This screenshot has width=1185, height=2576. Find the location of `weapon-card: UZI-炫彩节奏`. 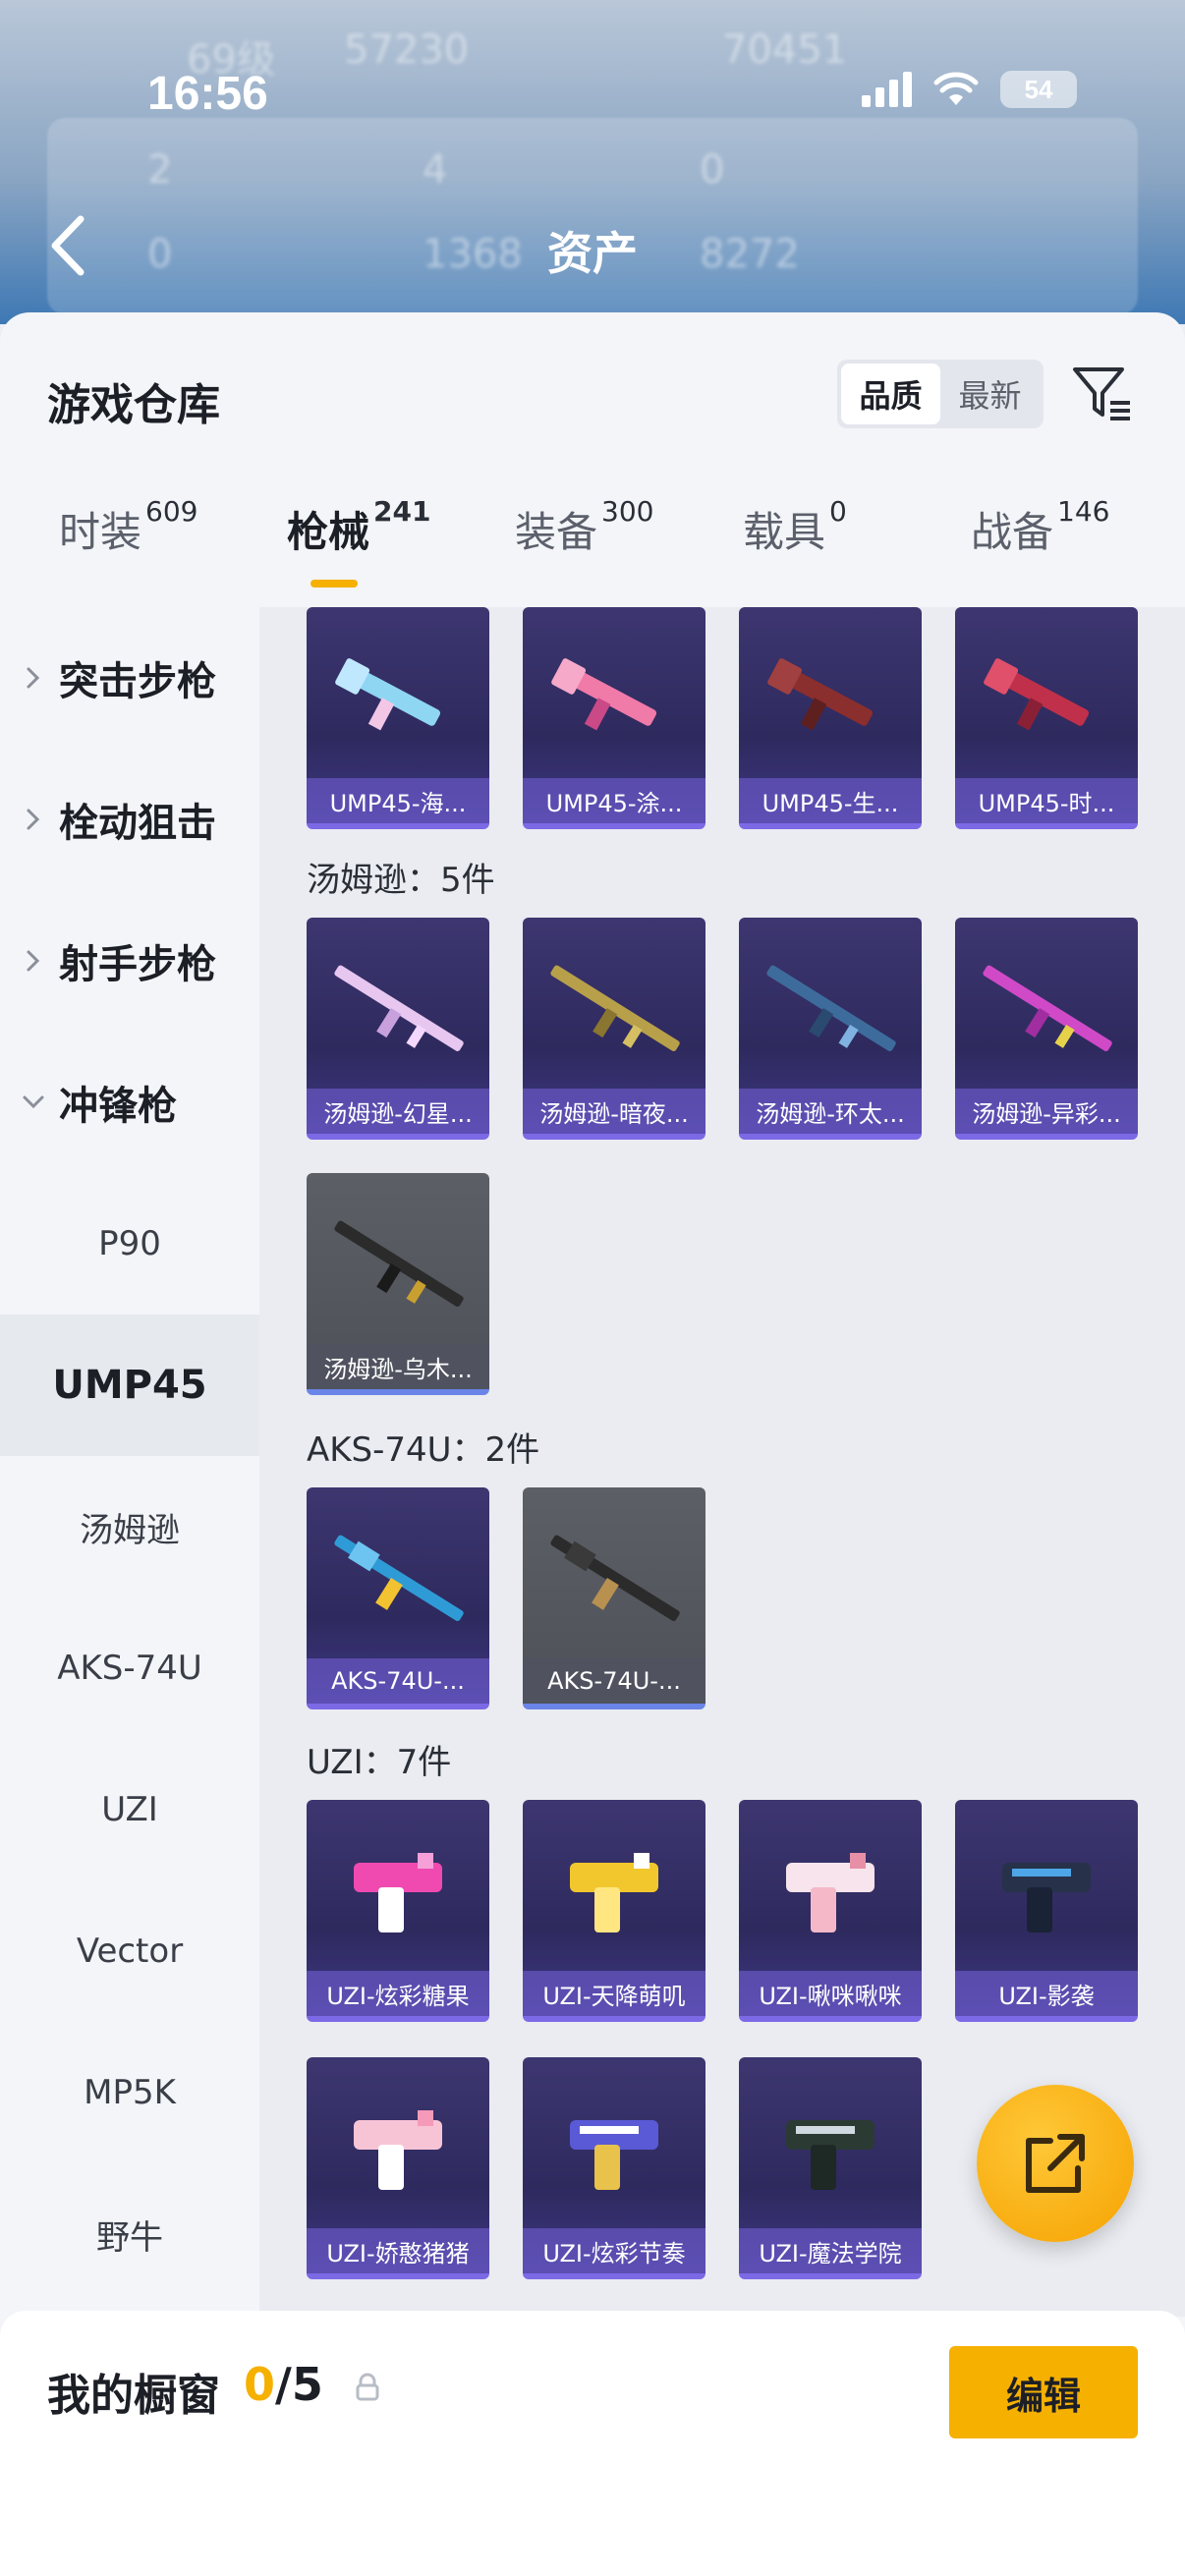

weapon-card: UZI-炫彩节奏 is located at coordinates (614, 2168).